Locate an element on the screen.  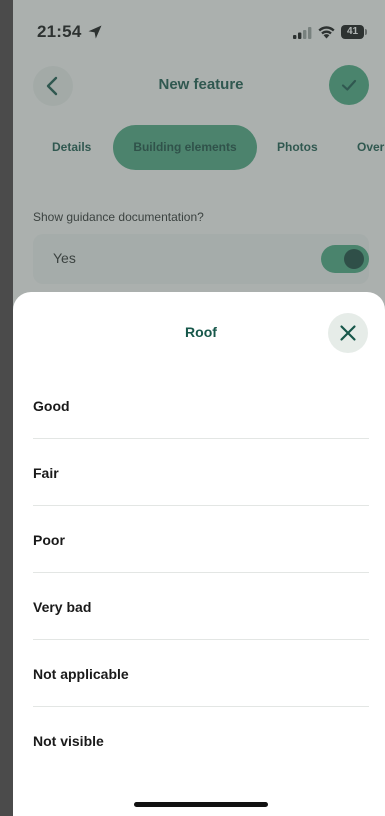
option-very-bad: Very bad is located at coordinates (201, 606).